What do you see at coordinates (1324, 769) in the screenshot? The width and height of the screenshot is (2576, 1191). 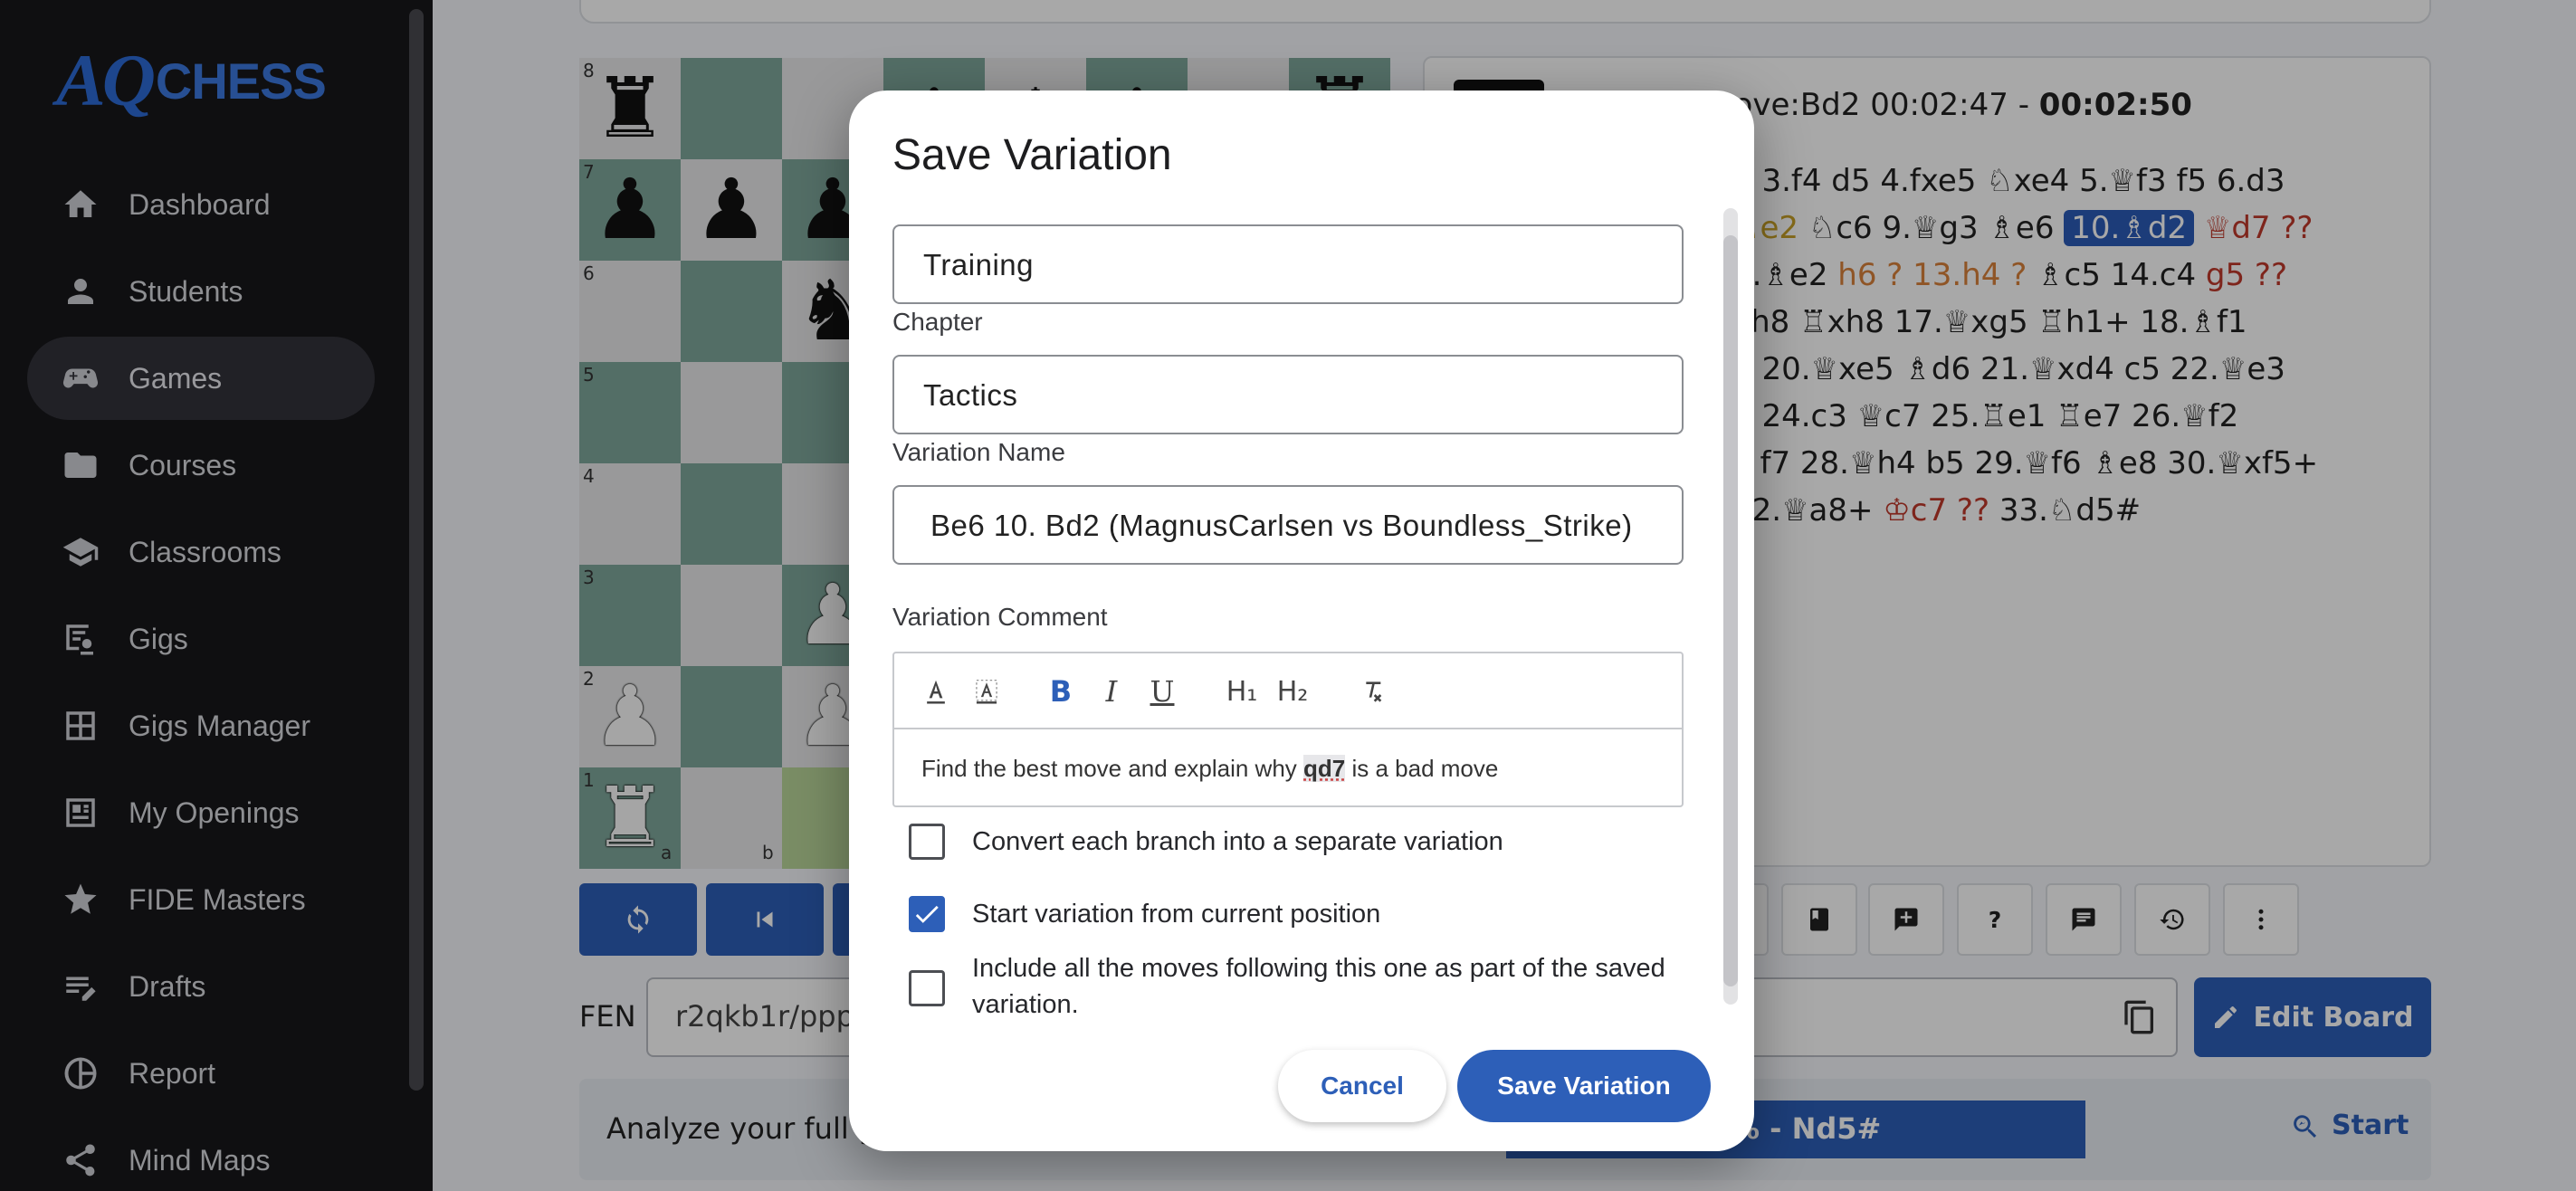 I see `comment-bold-text: qd7` at bounding box center [1324, 769].